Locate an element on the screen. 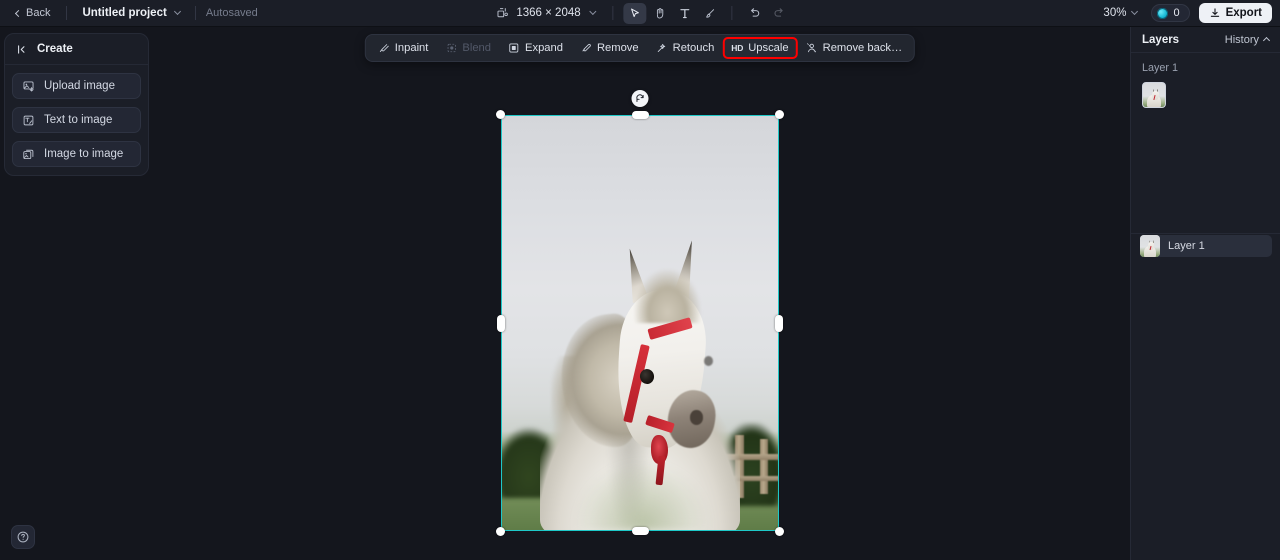  collapse-panel-icon is located at coordinates (21, 49).